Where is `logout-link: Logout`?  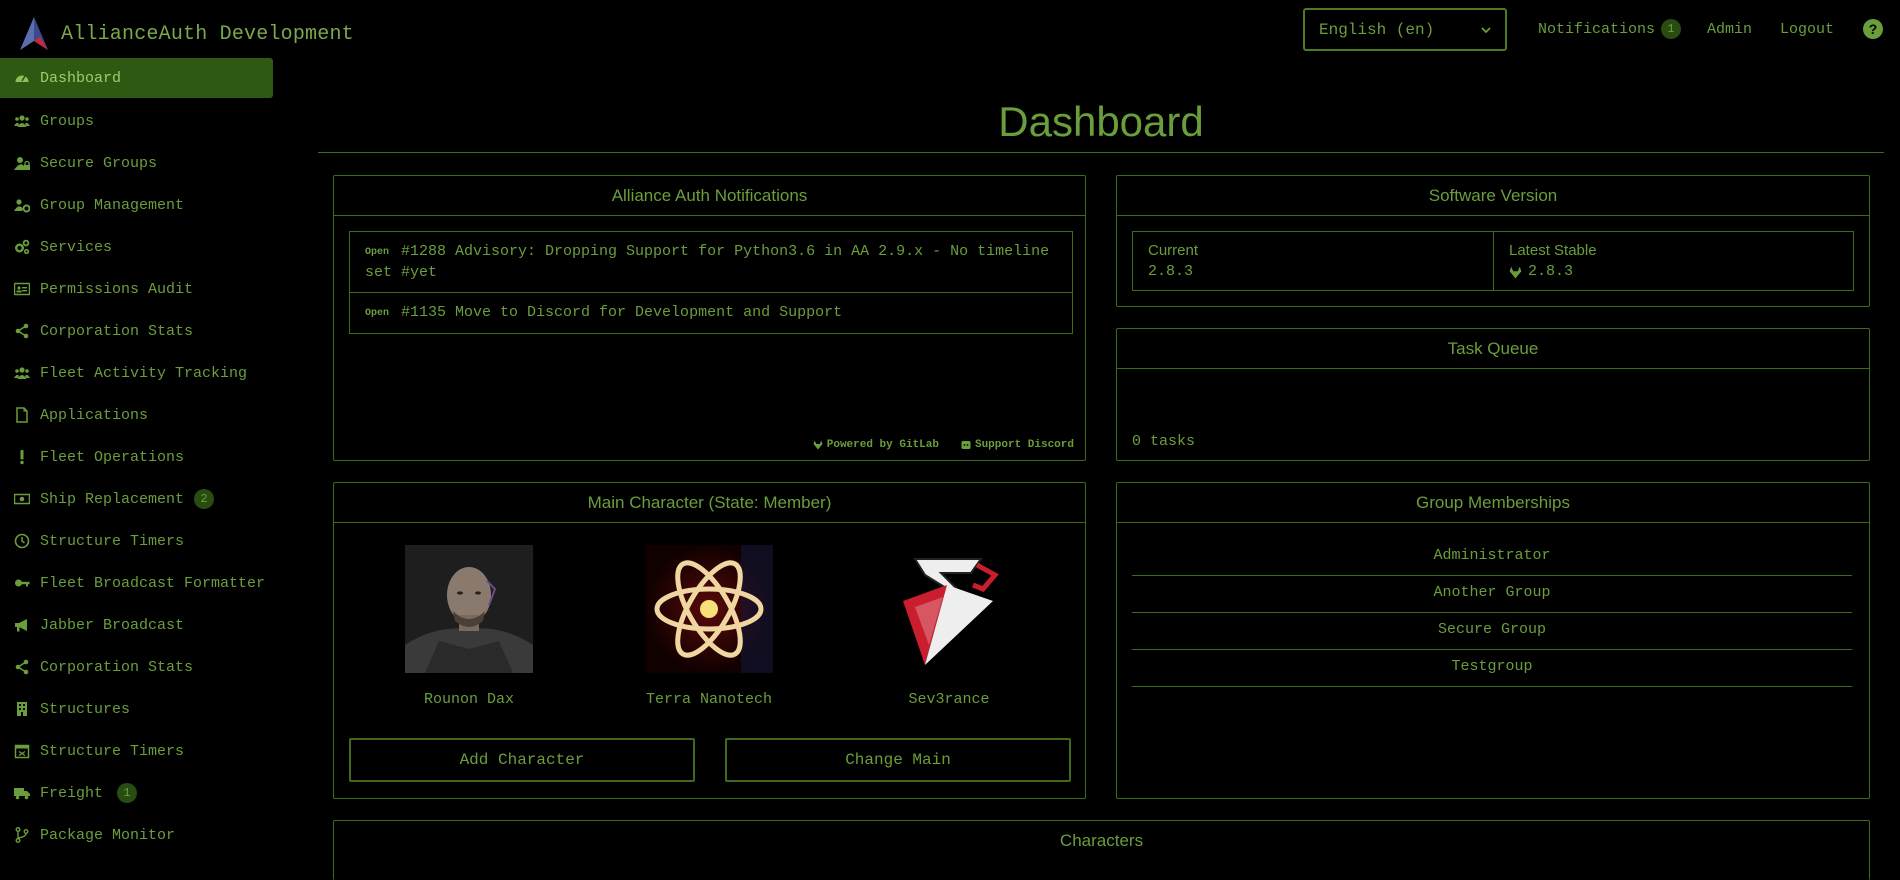 logout-link: Logout is located at coordinates (1807, 29).